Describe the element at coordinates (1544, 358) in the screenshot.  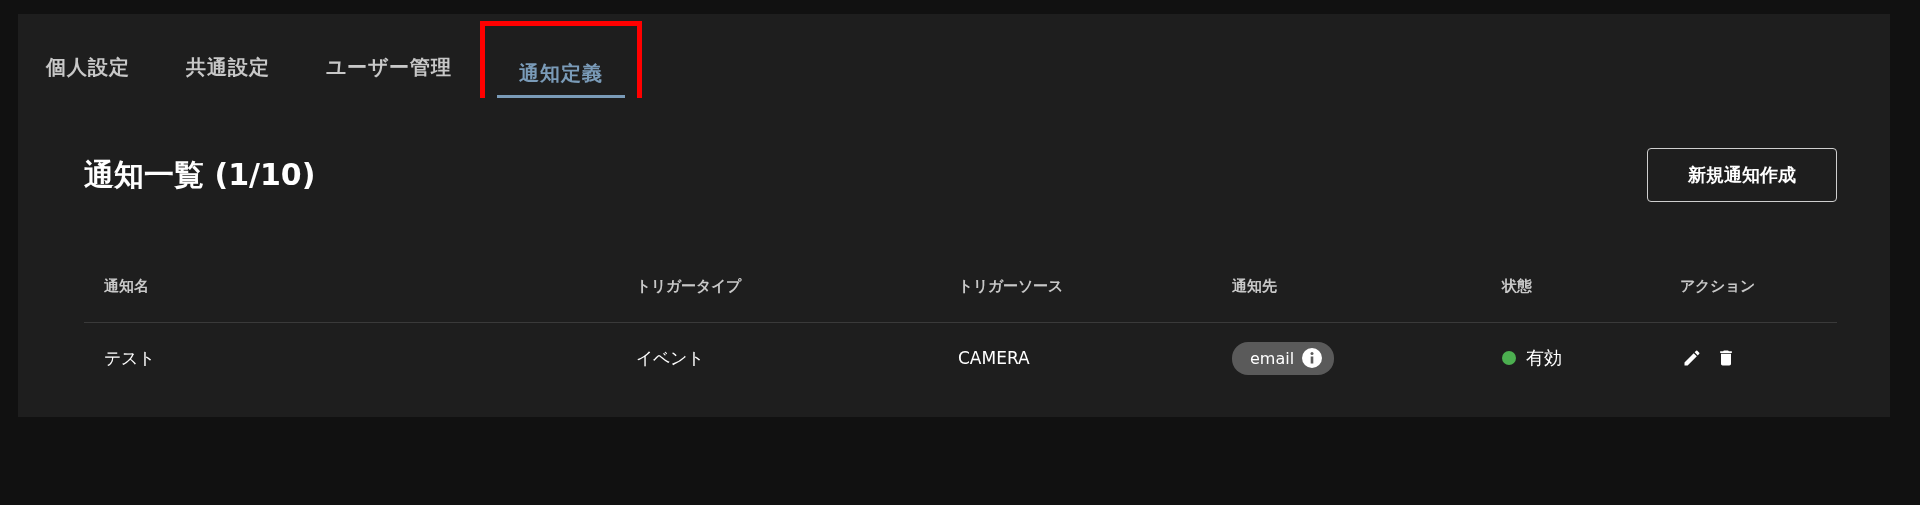
I see `status-label: 有効` at that location.